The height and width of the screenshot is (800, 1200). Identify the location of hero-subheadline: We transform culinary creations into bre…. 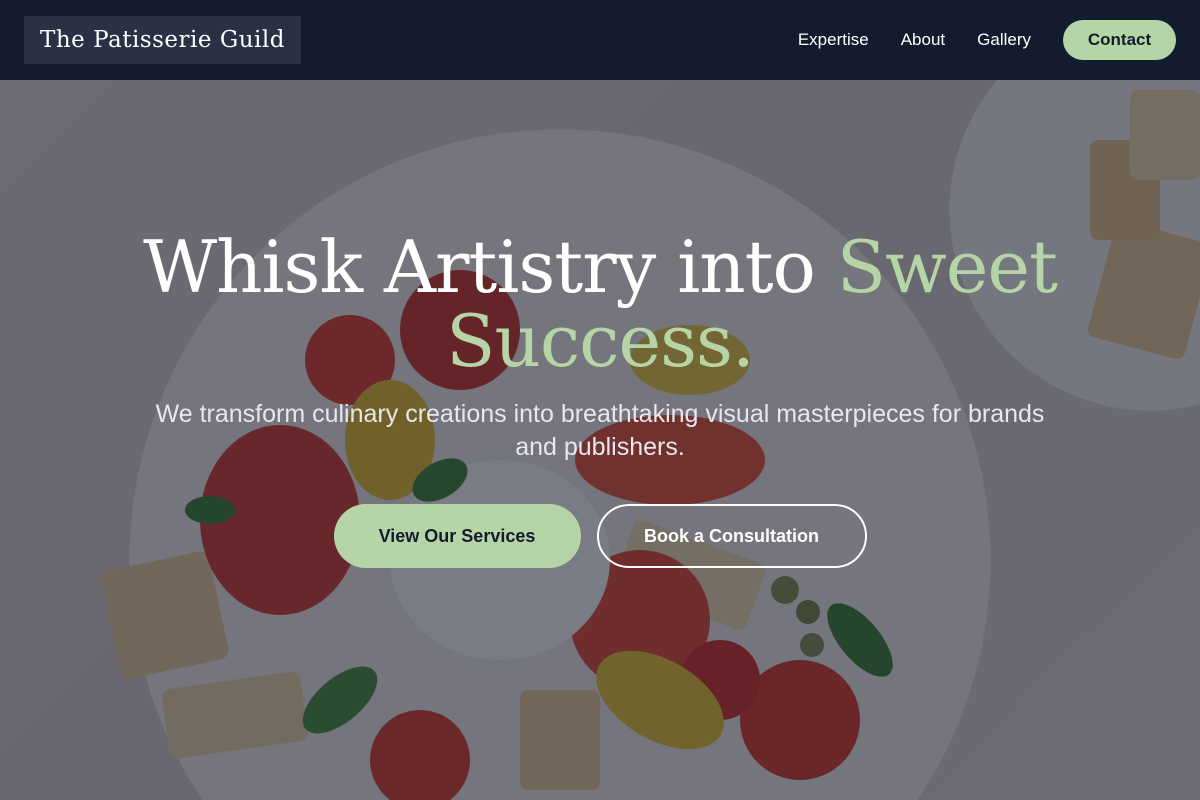
(600, 430).